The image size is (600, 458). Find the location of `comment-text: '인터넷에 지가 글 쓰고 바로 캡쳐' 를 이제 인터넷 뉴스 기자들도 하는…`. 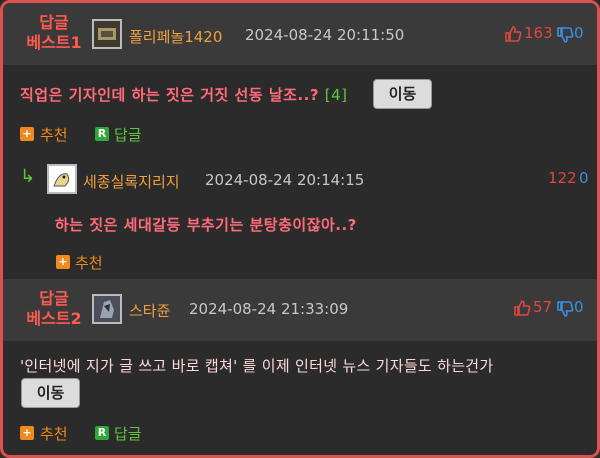

comment-text: '인터넷에 지가 글 쓰고 바로 캡쳐' 를 이제 인터넷 뉴스 기자들도 하는… is located at coordinates (257, 366).